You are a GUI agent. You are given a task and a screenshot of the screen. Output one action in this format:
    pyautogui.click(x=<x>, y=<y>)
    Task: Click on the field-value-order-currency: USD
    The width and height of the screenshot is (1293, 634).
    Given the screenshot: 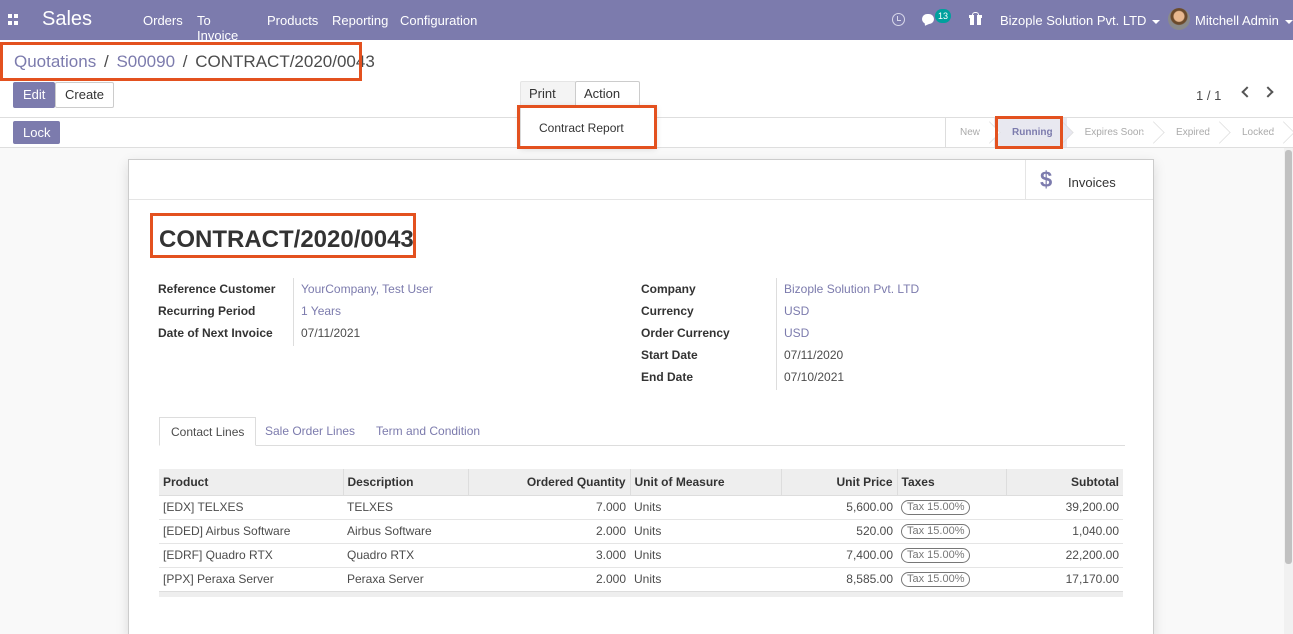 What is the action you would take?
    pyautogui.click(x=796, y=333)
    